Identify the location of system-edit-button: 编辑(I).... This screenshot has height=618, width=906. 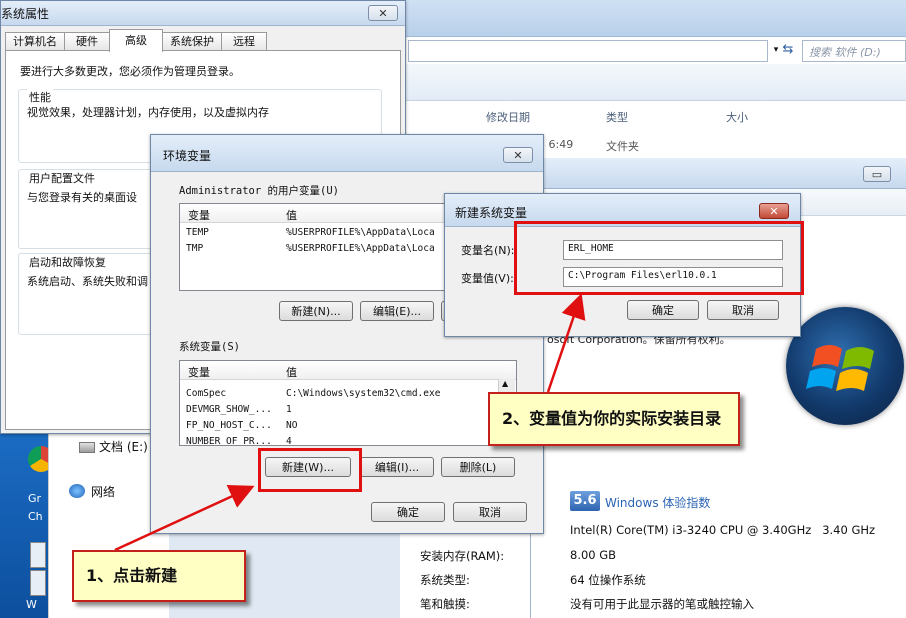
(397, 467).